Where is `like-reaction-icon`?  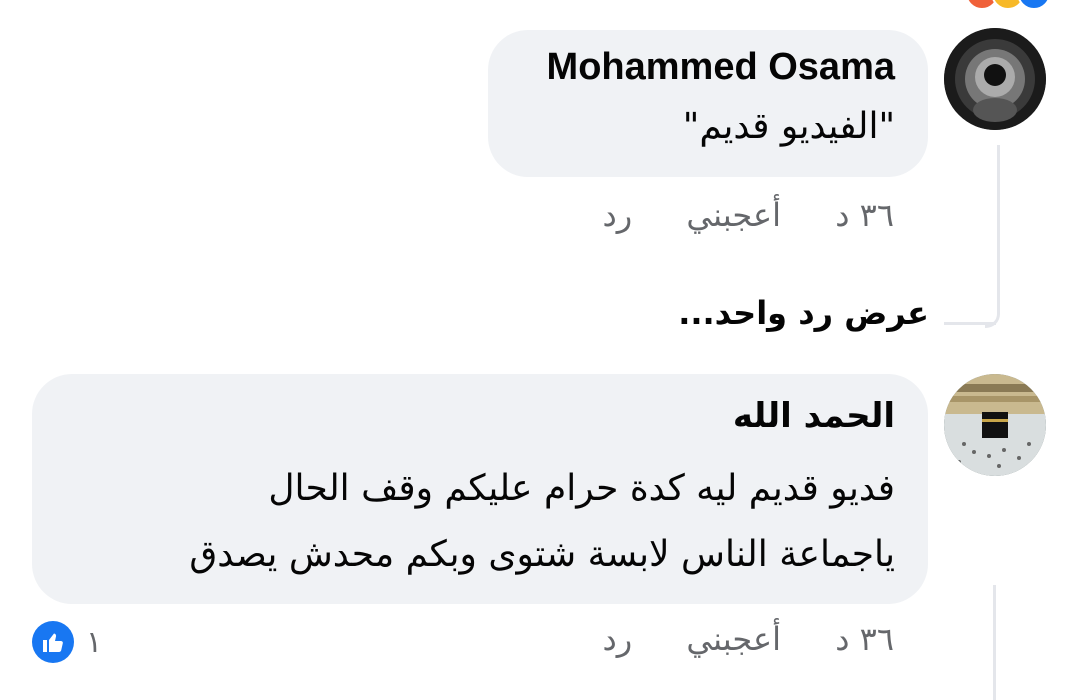 like-reaction-icon is located at coordinates (1034, 5).